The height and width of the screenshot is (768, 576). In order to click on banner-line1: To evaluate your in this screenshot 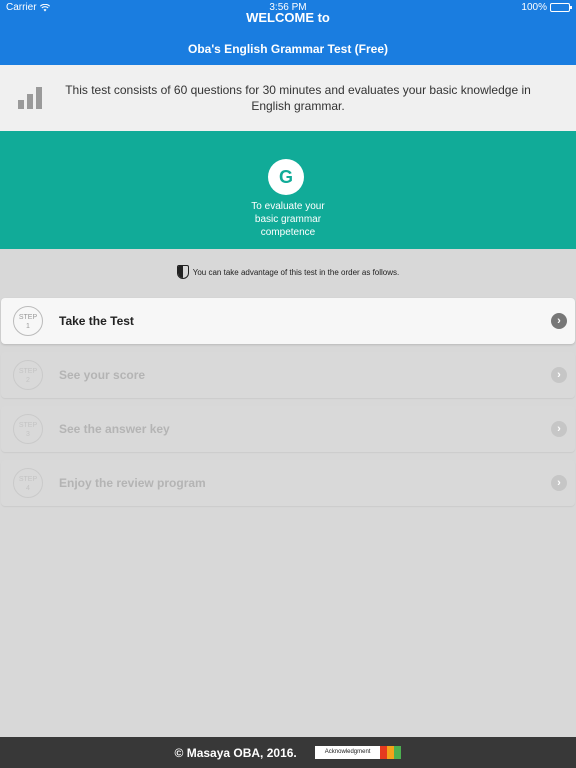, I will do `click(288, 206)`.